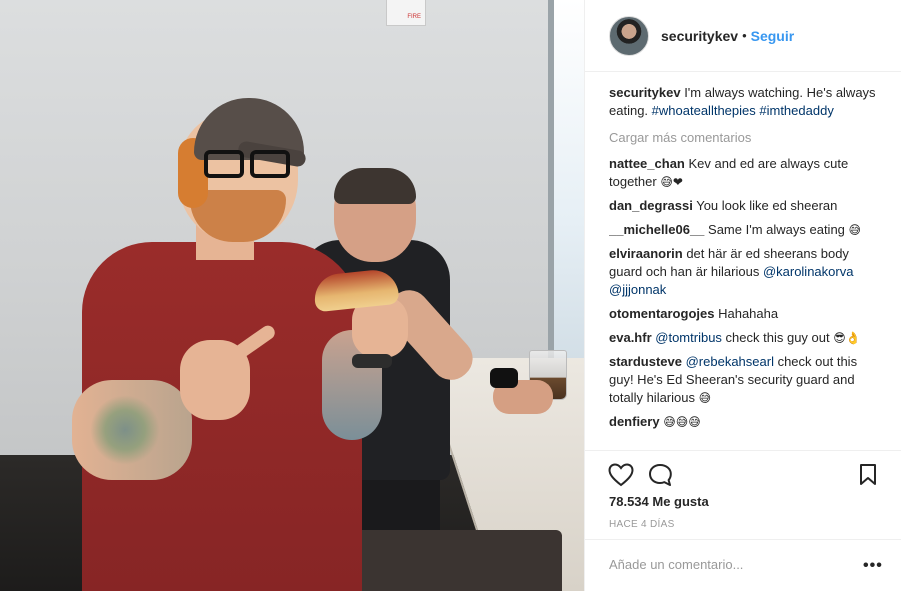  Describe the element at coordinates (630, 337) in the screenshot. I see `comment-username: eva.hfr` at that location.